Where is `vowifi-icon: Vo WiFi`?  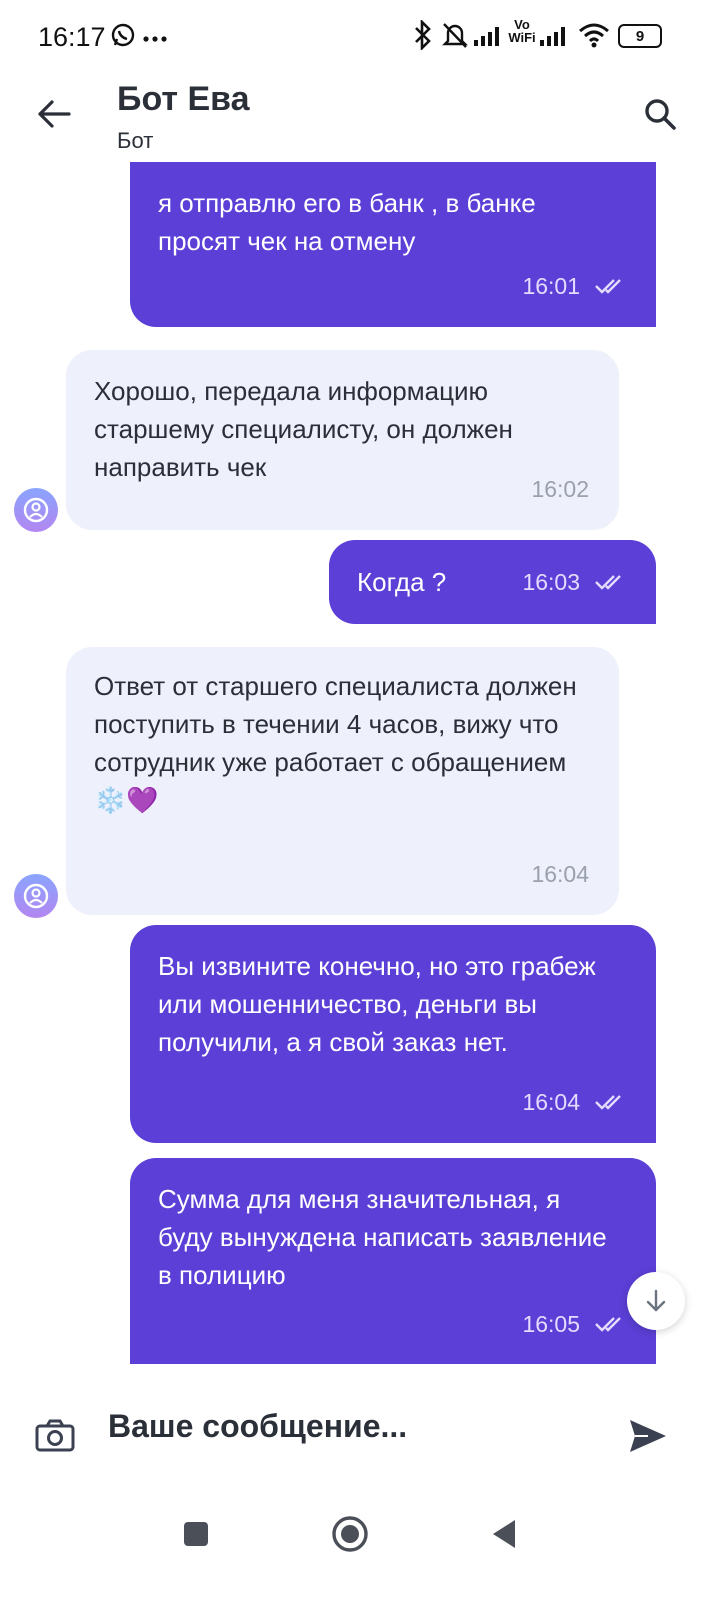 vowifi-icon: Vo WiFi is located at coordinates (522, 31).